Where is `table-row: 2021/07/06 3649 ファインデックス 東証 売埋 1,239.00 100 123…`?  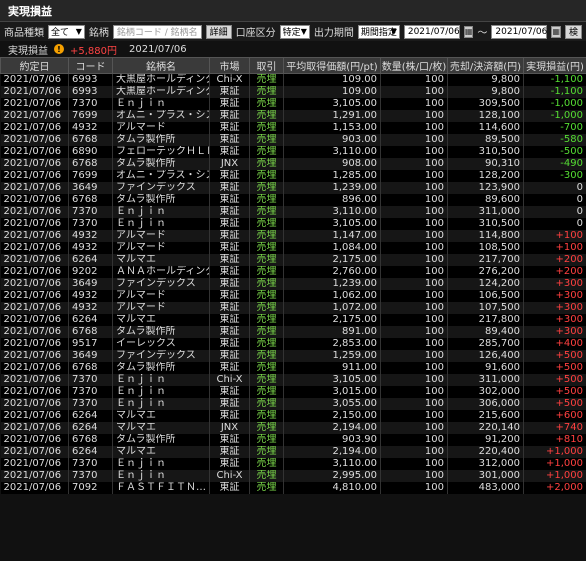 table-row: 2021/07/06 3649 ファインデックス 東証 売埋 1,239.00 100 123… is located at coordinates (293, 188).